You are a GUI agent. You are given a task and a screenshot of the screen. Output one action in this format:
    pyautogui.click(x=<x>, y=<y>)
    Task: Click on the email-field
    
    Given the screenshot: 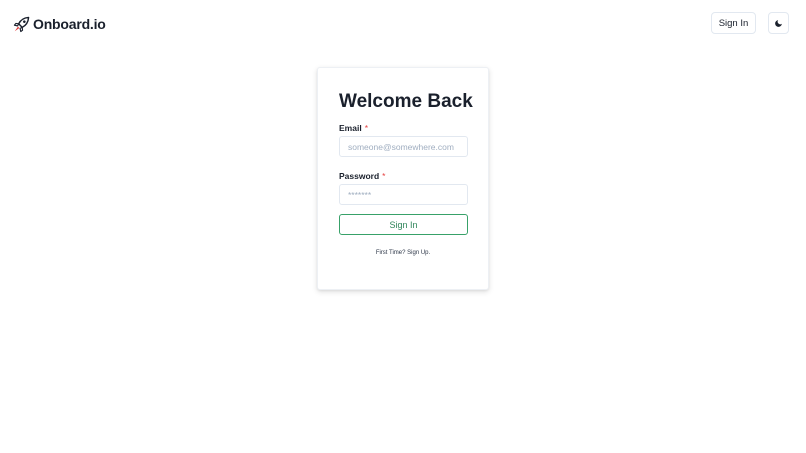 What is the action you would take?
    pyautogui.click(x=403, y=146)
    